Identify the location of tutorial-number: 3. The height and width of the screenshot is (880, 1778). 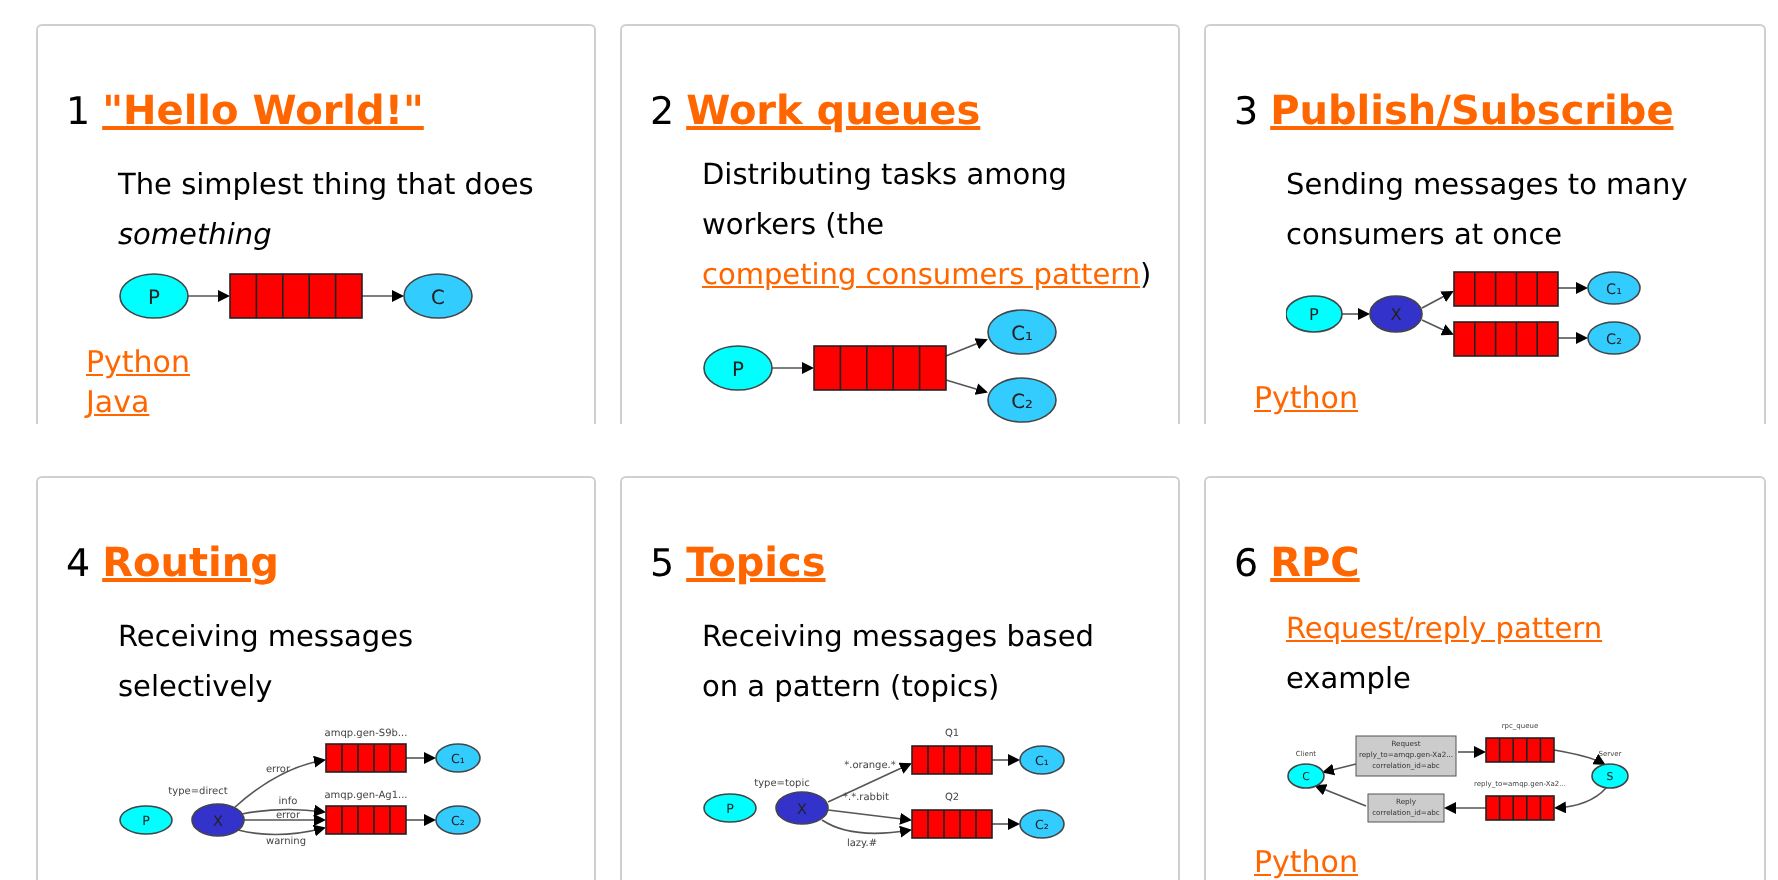
(1246, 112).